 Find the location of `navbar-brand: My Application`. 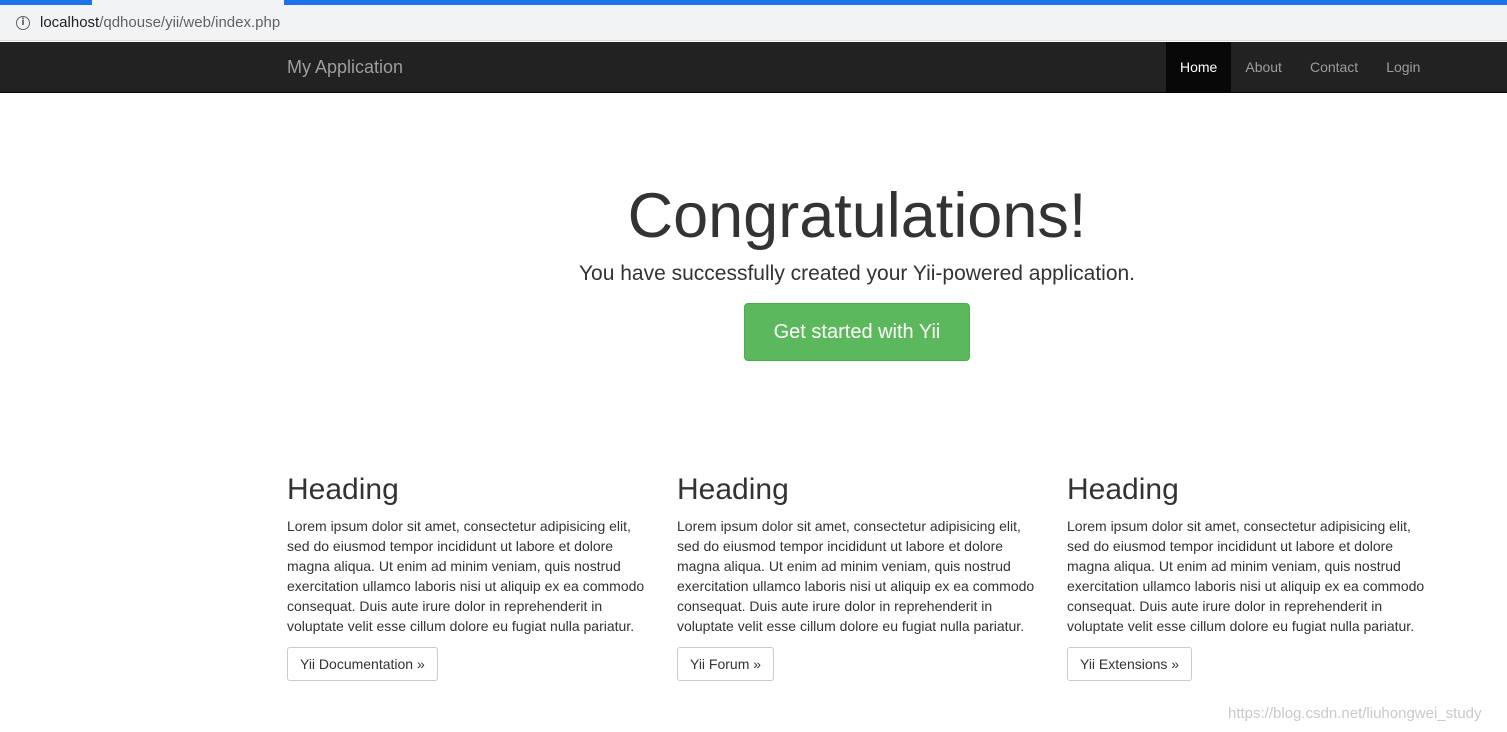

navbar-brand: My Application is located at coordinates (345, 67).